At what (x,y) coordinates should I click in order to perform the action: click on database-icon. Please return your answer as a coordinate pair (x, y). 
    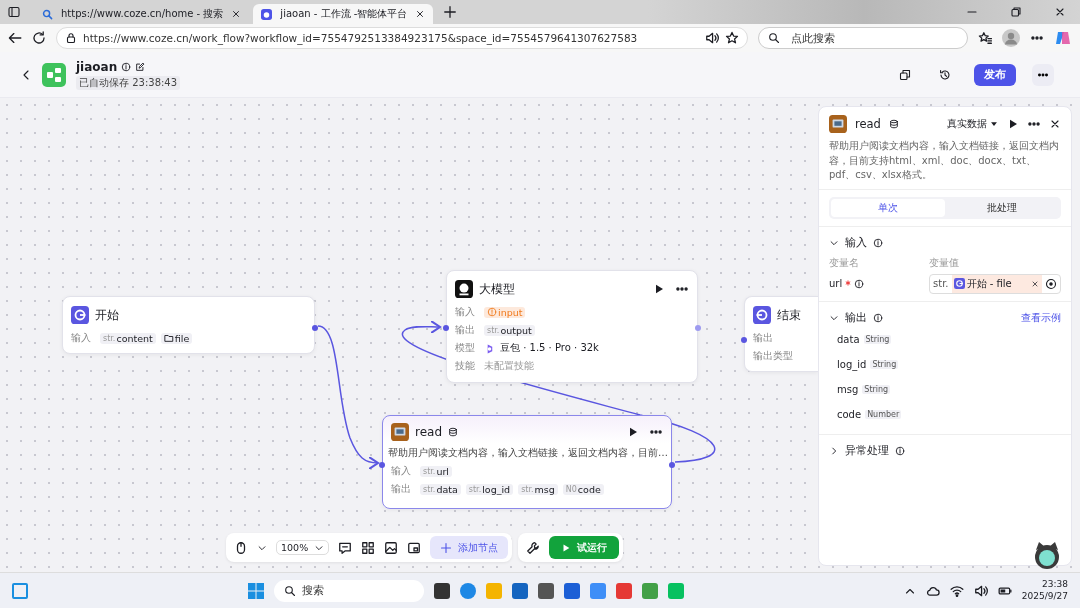
    Looking at the image, I should click on (453, 432).